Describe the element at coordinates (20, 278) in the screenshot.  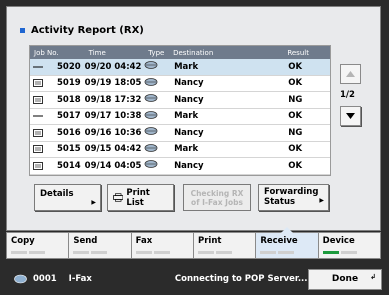
I see `ifax-status-icon` at that location.